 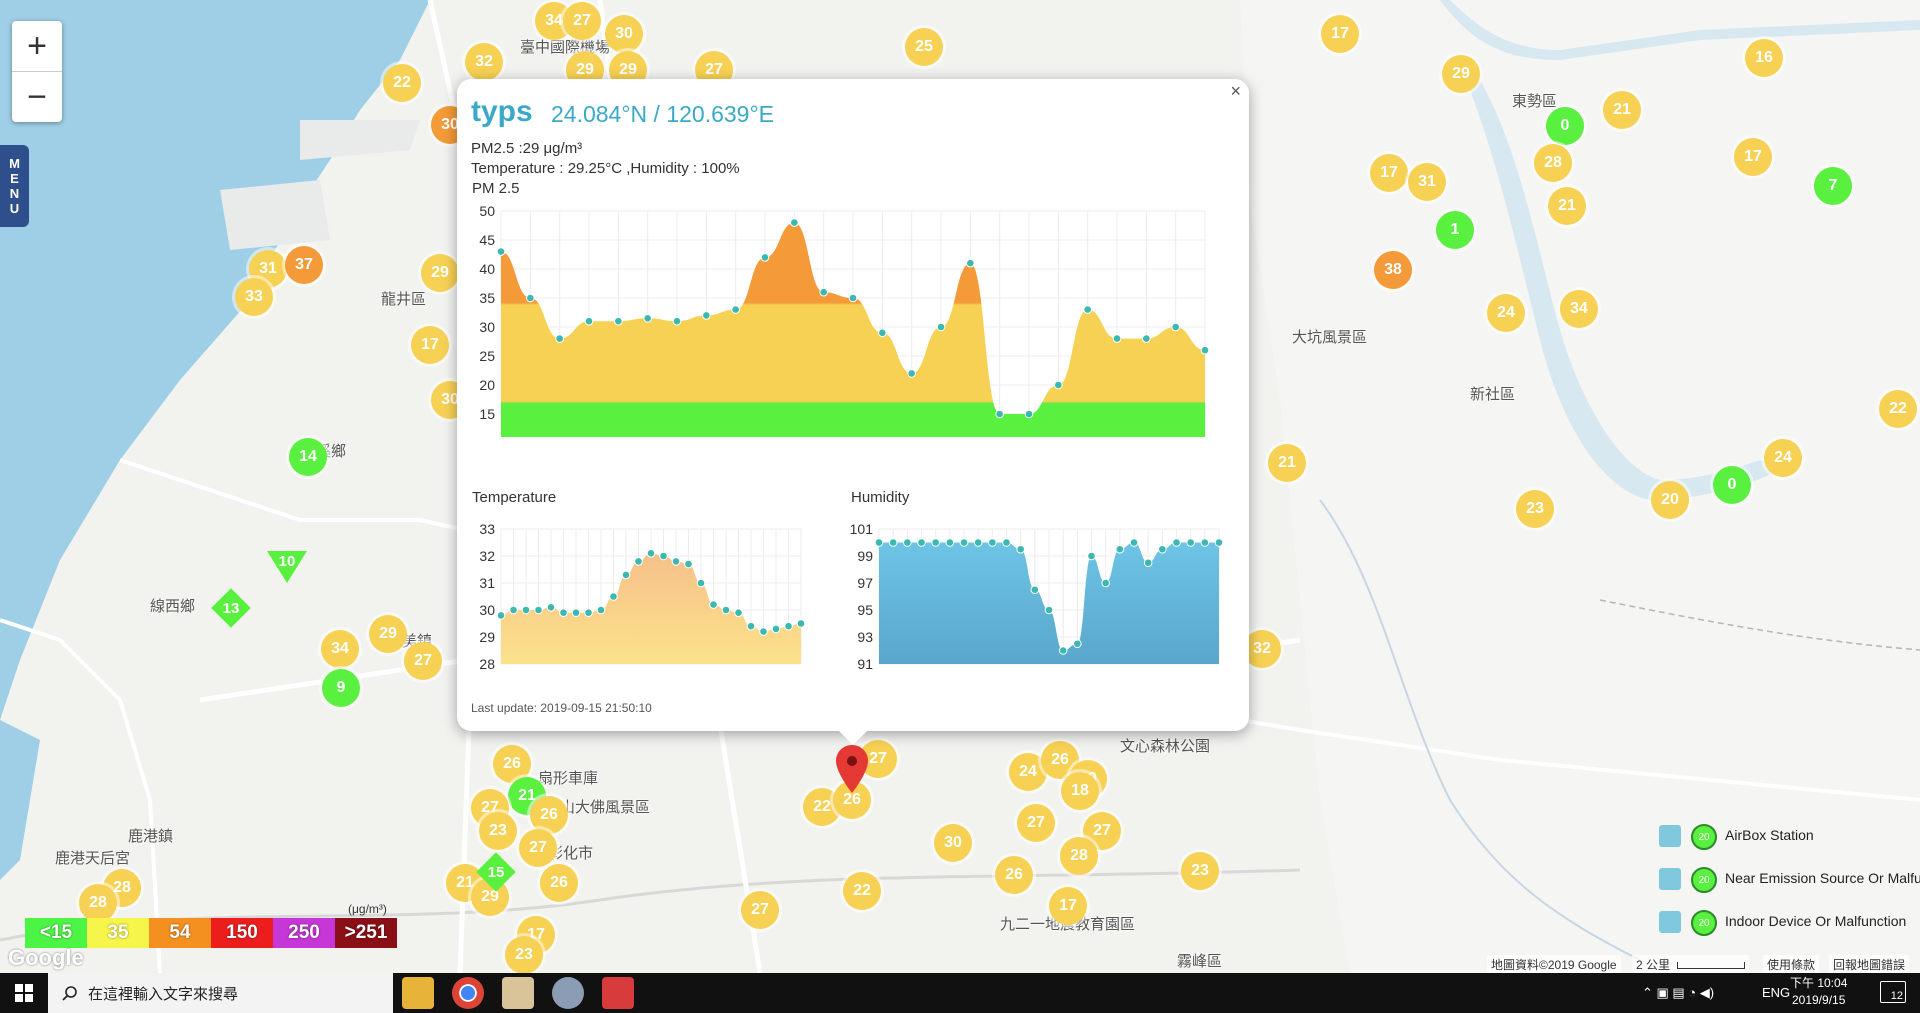 I want to click on close-icon: ×, so click(x=1235, y=91).